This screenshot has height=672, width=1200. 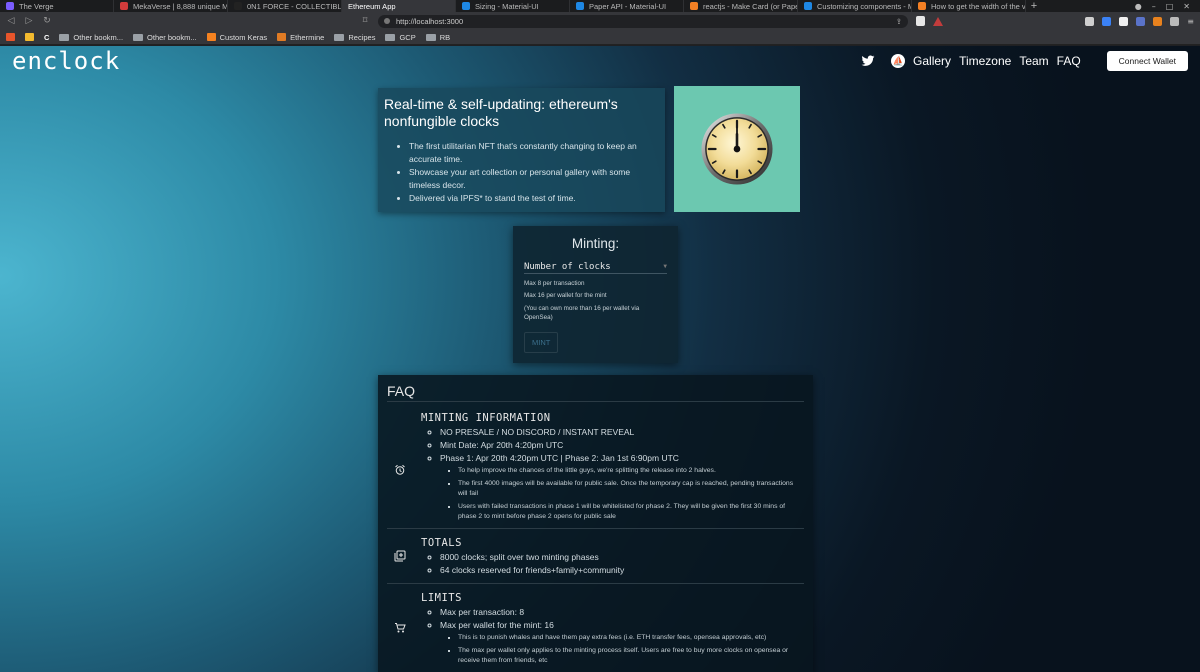 What do you see at coordinates (365, 21) in the screenshot?
I see `bookmark-icon: ⌑` at bounding box center [365, 21].